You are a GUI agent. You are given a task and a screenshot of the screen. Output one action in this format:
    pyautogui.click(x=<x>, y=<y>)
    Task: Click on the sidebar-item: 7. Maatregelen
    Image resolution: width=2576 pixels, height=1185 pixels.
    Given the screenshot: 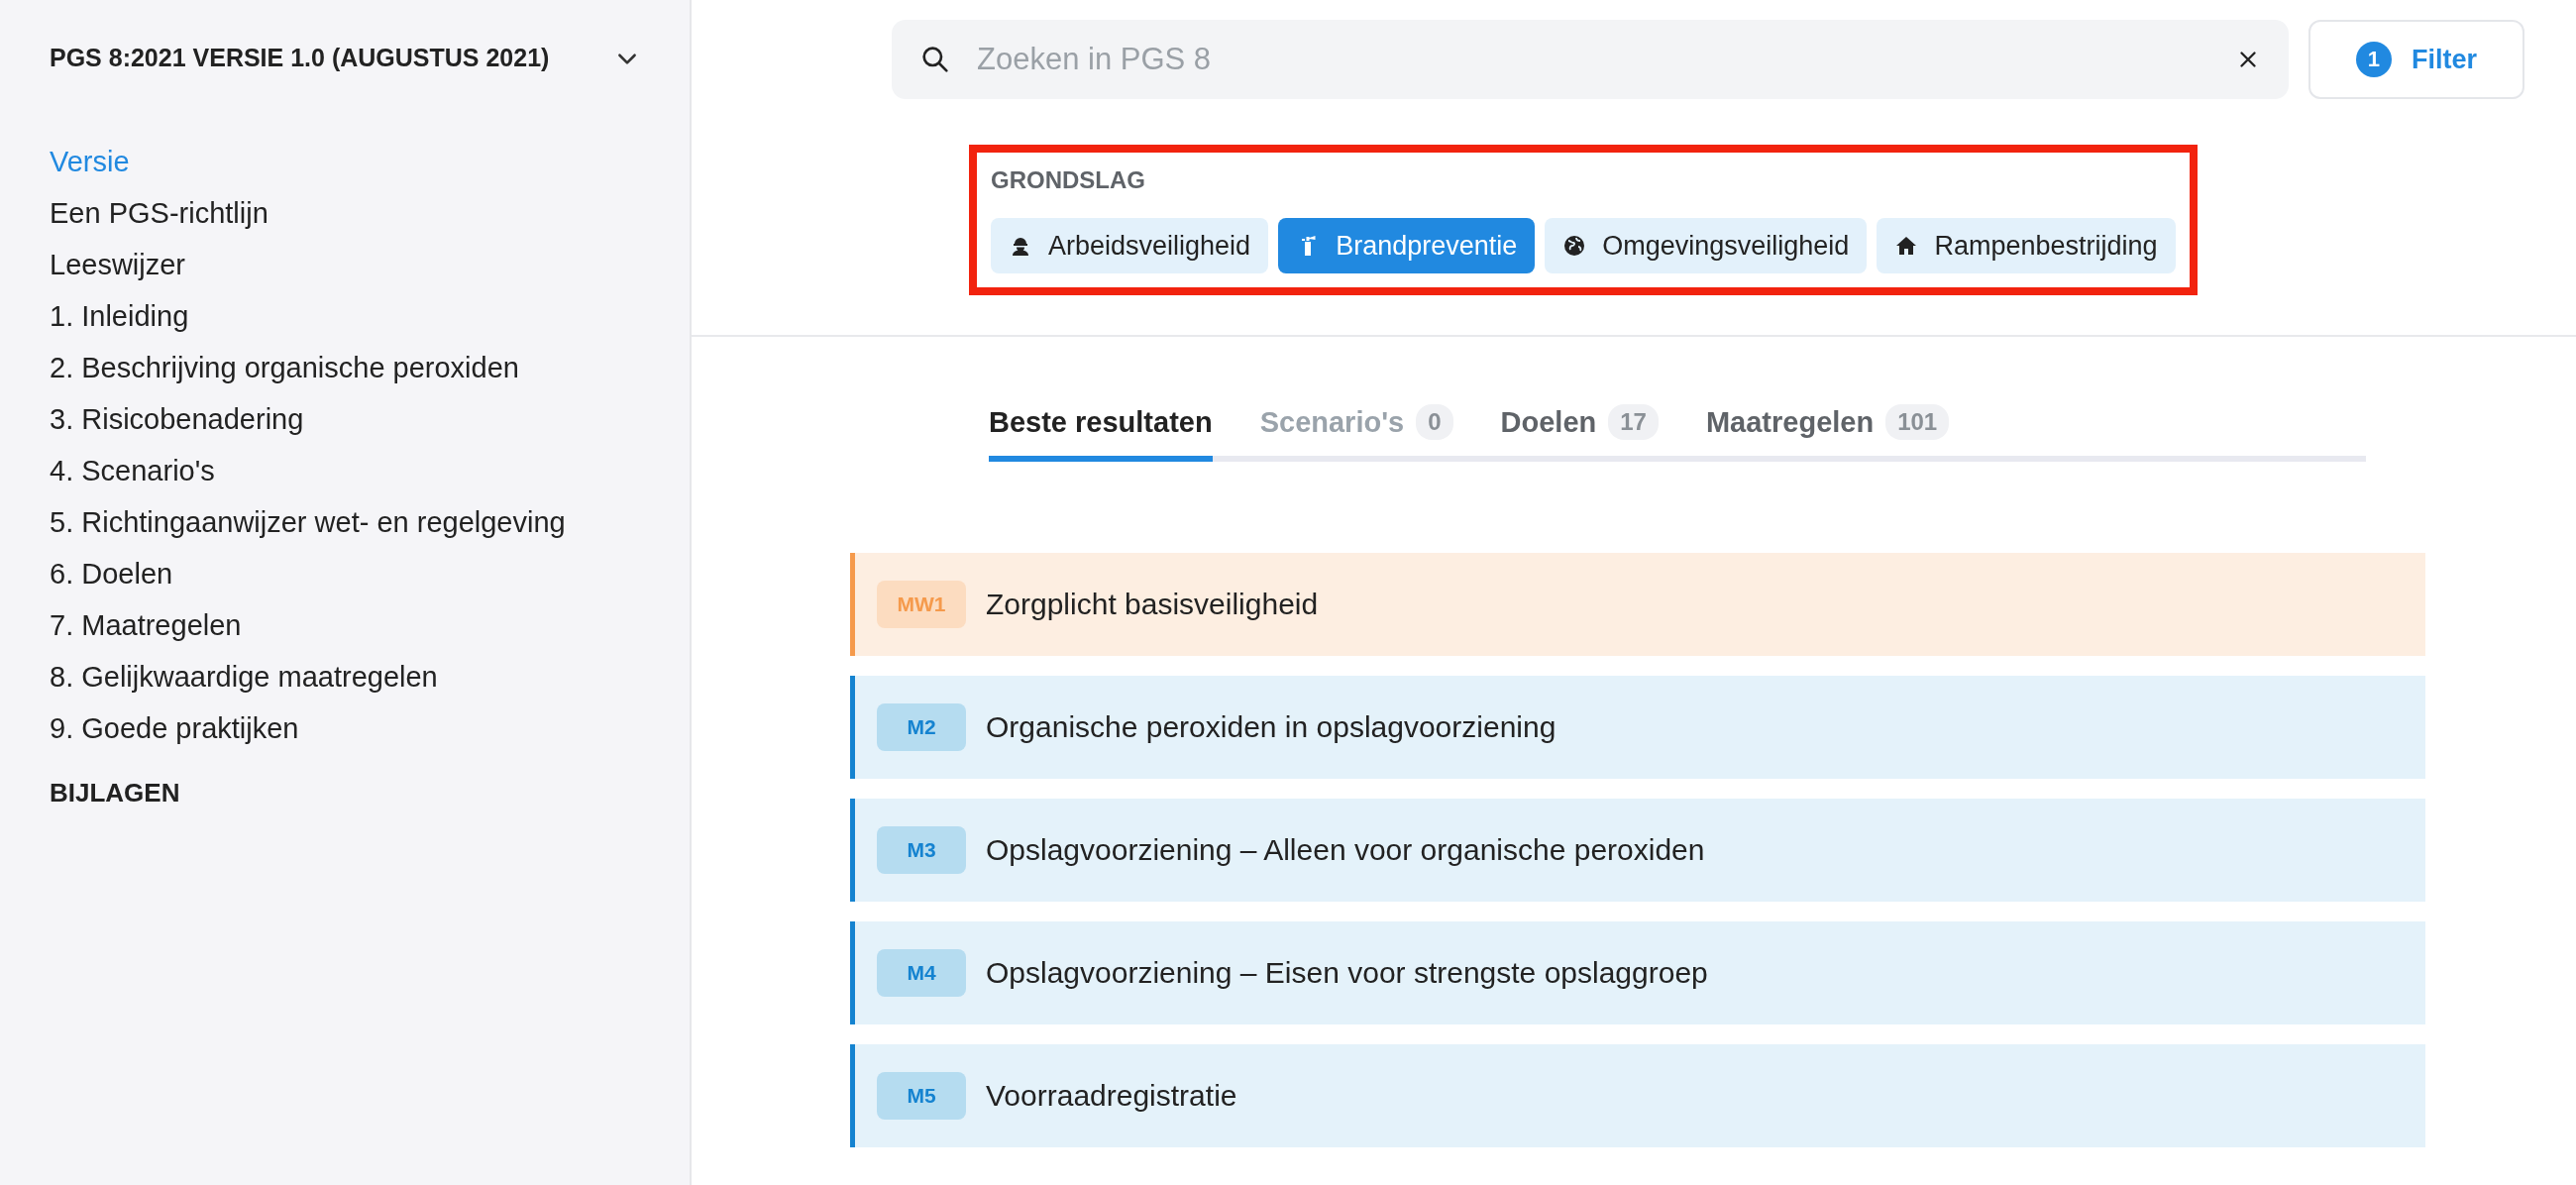 What is the action you would take?
    pyautogui.click(x=146, y=625)
    